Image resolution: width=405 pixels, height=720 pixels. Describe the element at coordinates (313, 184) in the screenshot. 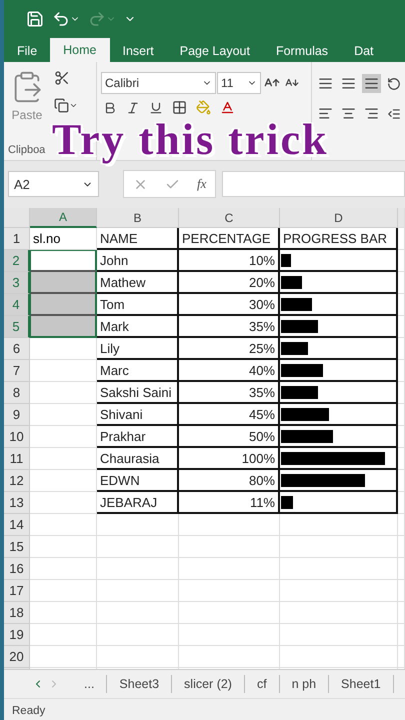

I see `formula-field` at that location.